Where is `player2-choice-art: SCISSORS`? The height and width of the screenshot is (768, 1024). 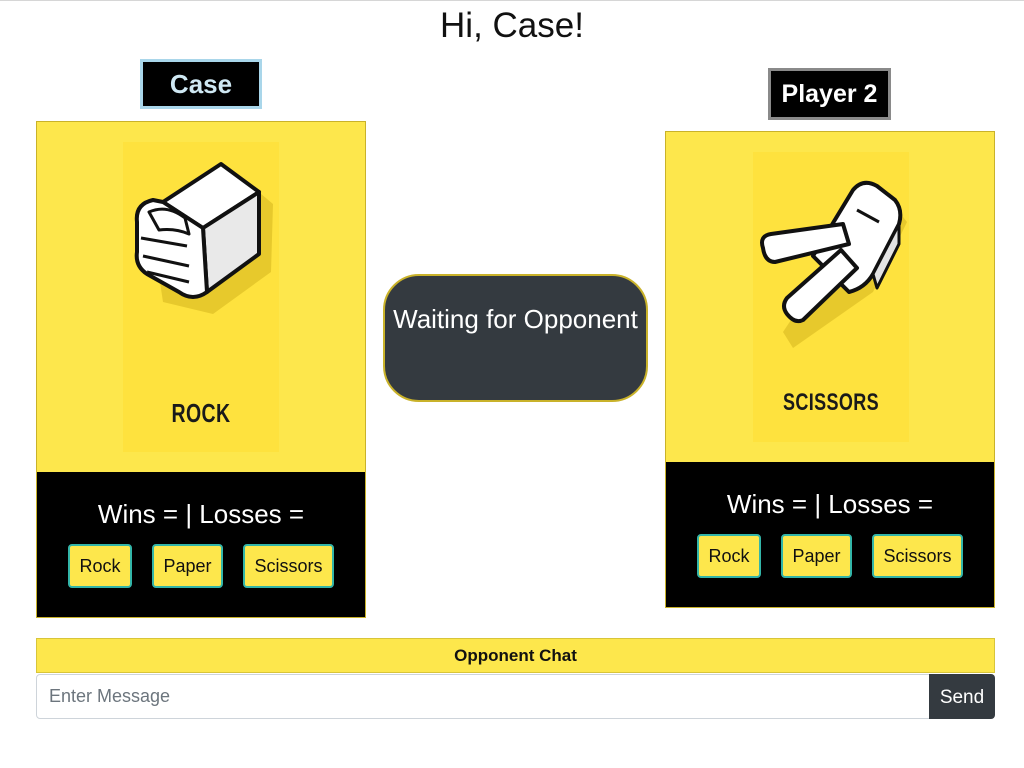 player2-choice-art: SCISSORS is located at coordinates (831, 297).